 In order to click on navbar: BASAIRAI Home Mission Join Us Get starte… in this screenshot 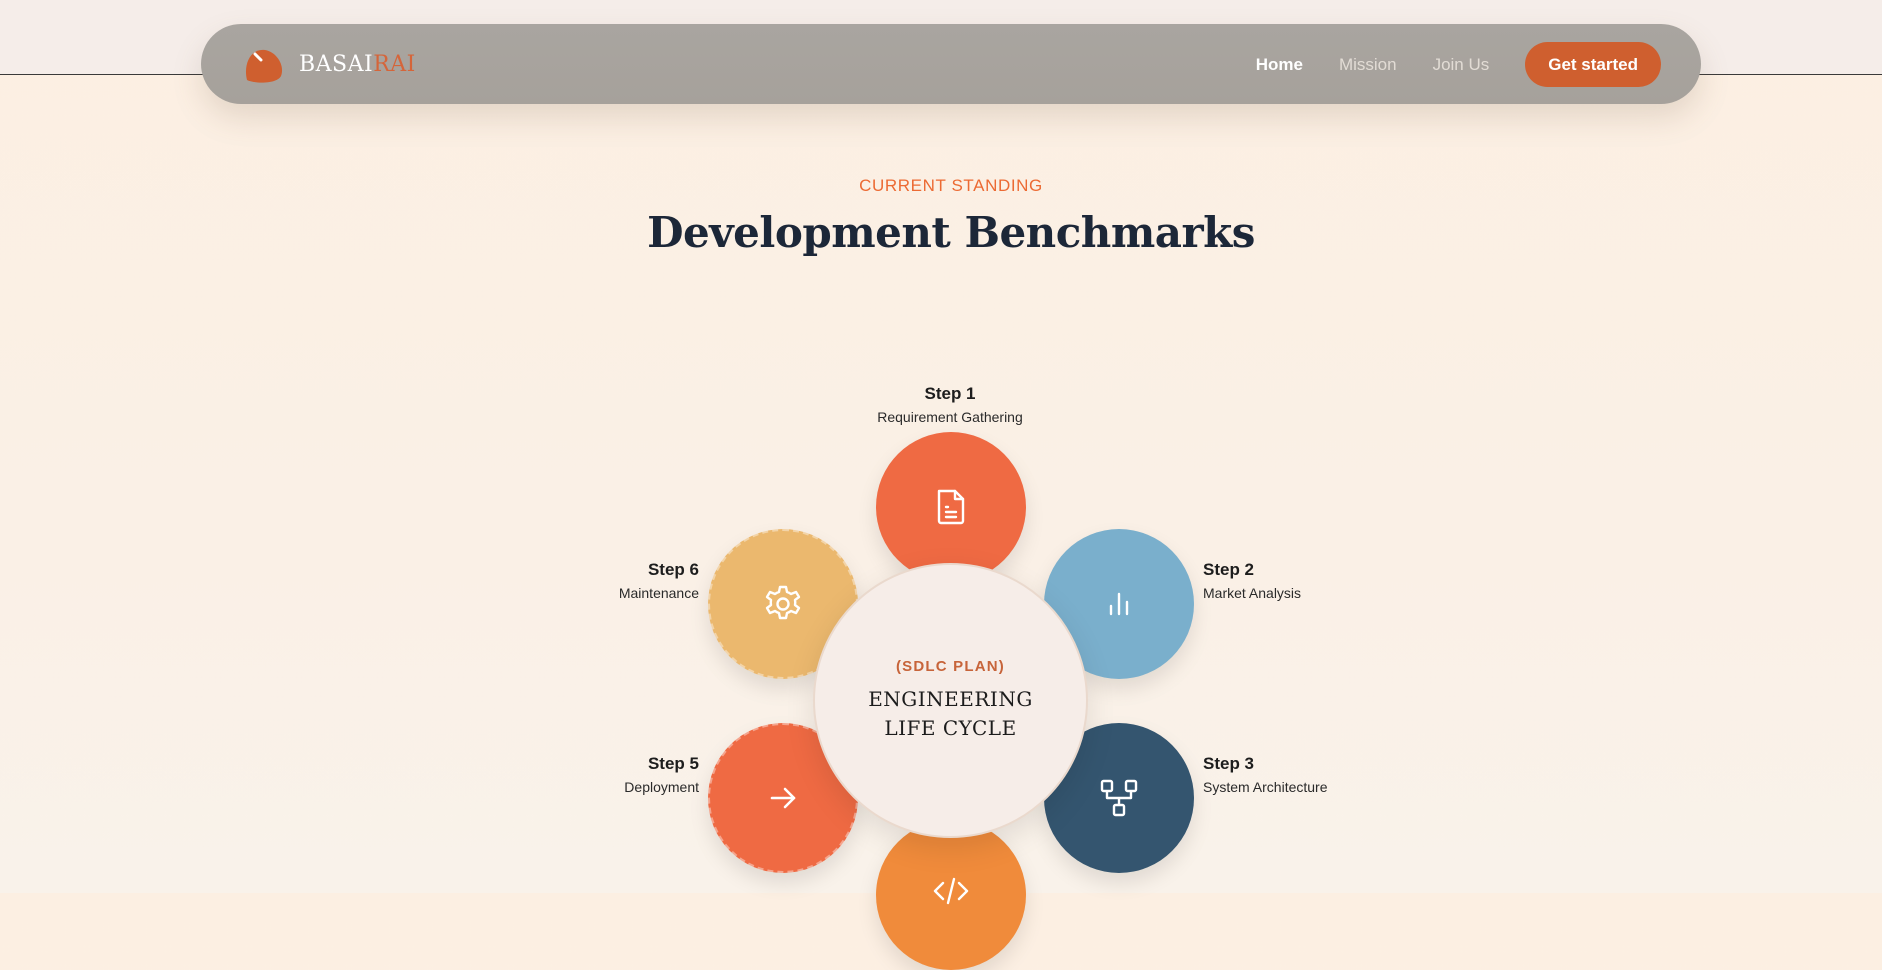, I will do `click(951, 64)`.